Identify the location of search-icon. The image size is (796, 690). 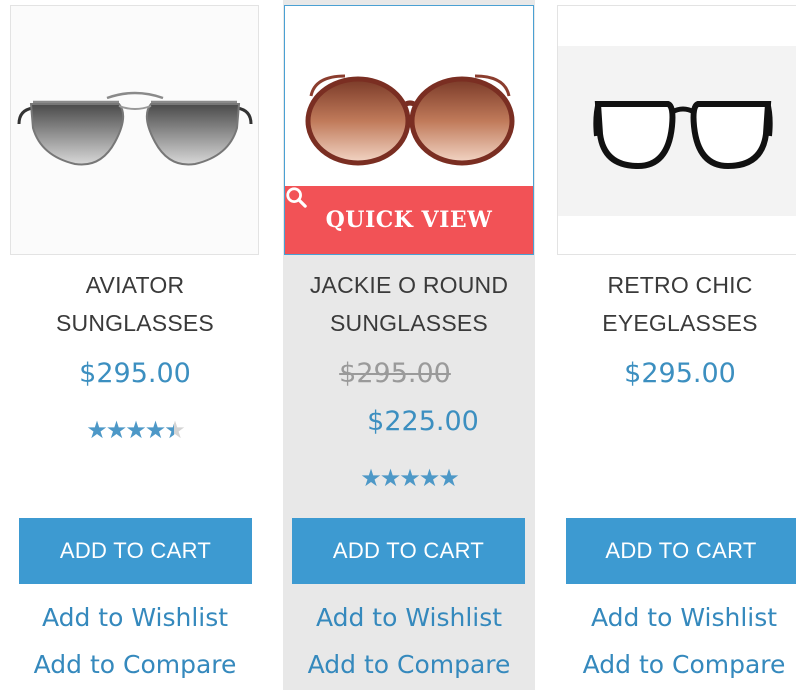
(296, 197).